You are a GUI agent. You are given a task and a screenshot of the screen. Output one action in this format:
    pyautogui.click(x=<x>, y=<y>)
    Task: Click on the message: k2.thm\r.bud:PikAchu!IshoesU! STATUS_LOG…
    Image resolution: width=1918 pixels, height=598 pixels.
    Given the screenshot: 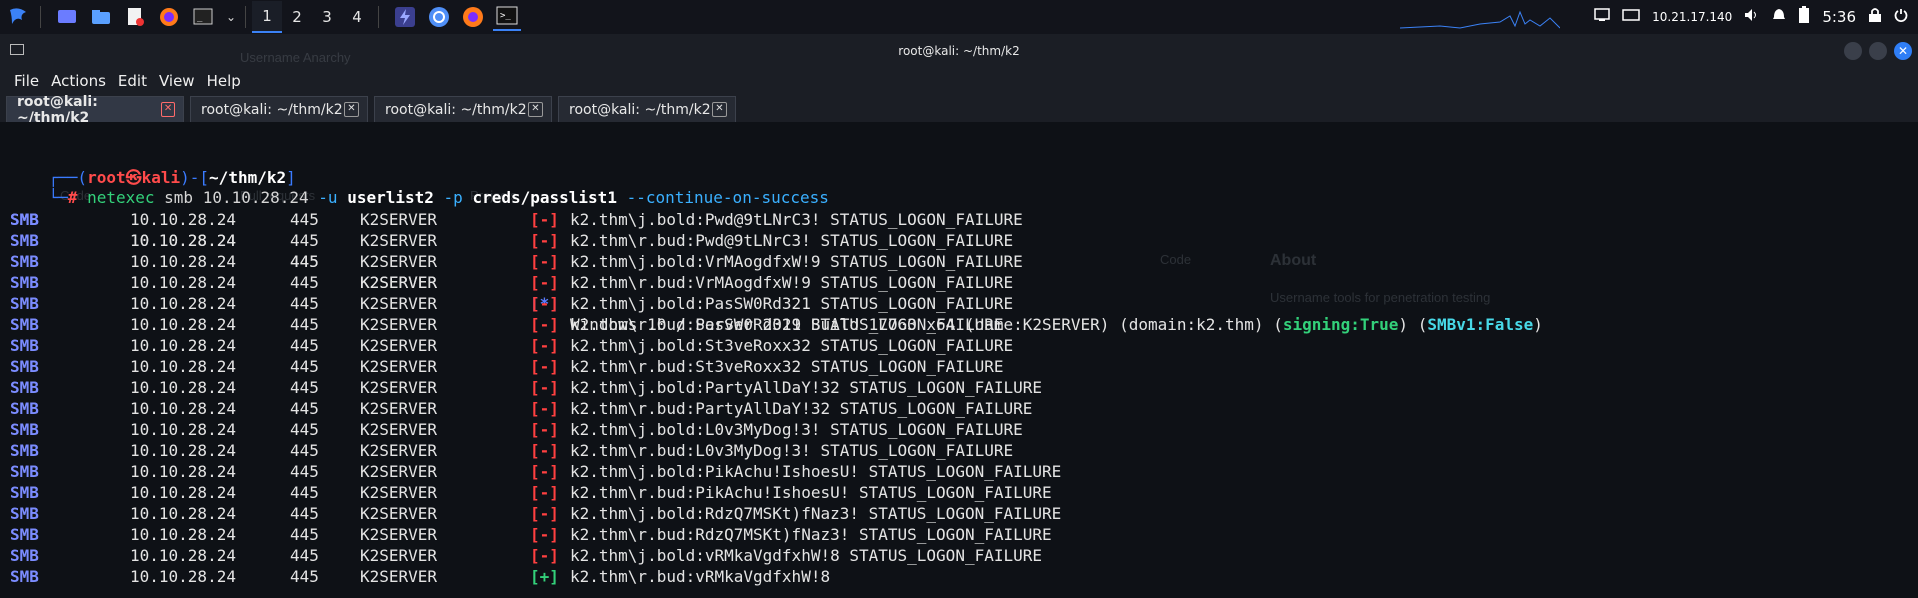 What is the action you would take?
    pyautogui.click(x=811, y=492)
    